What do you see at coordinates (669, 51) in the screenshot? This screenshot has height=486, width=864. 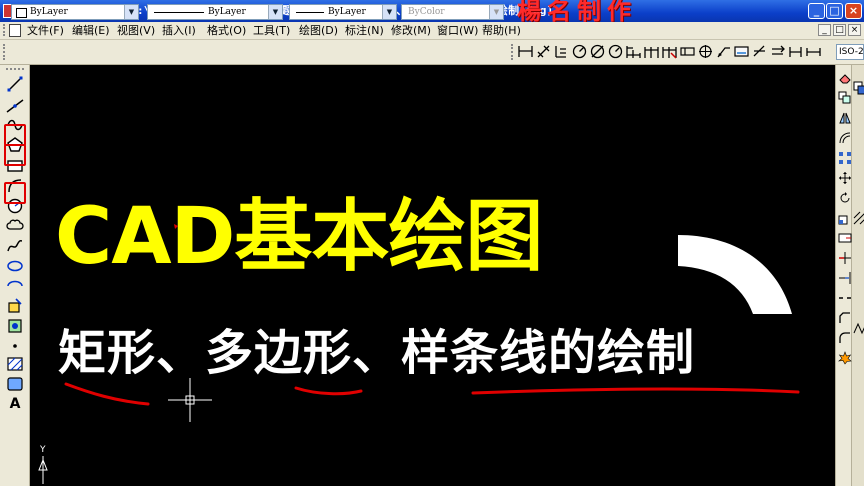 I see `qdim-icon` at bounding box center [669, 51].